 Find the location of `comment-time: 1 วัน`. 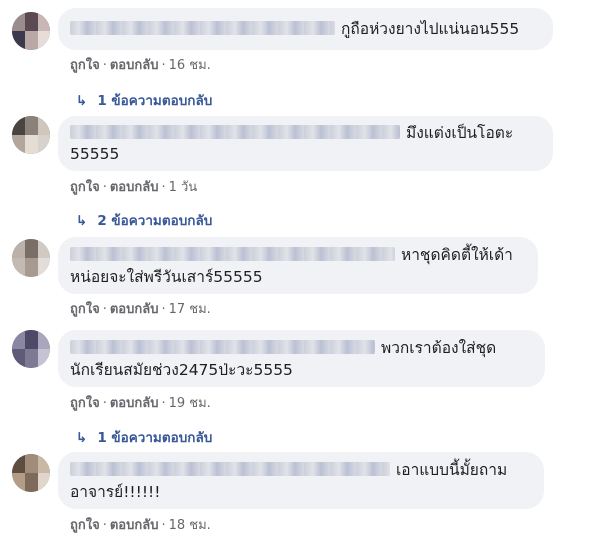

comment-time: 1 วัน is located at coordinates (183, 187).